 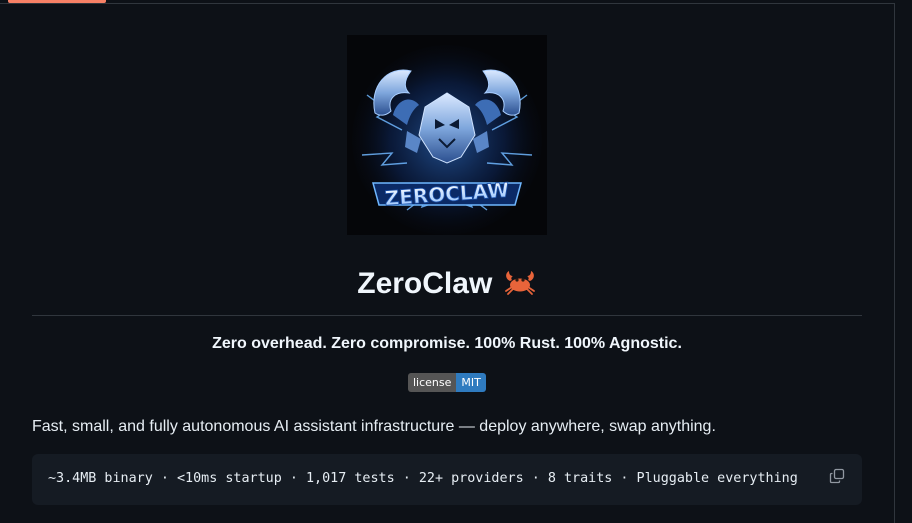 I want to click on crab-icon, so click(x=520, y=284).